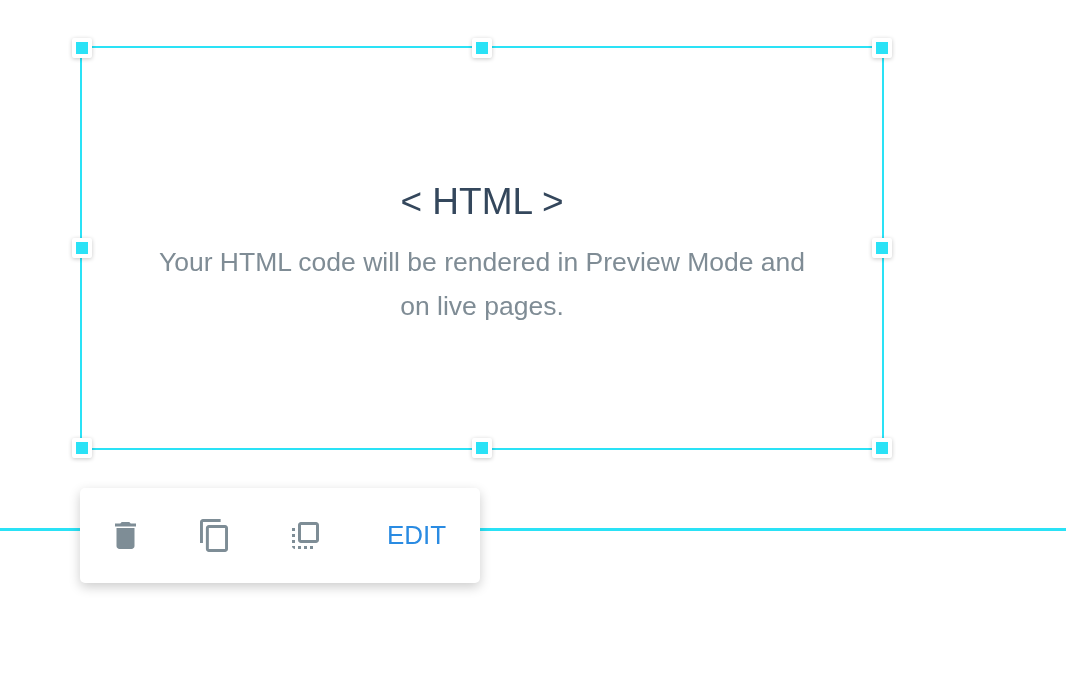 The height and width of the screenshot is (700, 1066). What do you see at coordinates (482, 284) in the screenshot?
I see `block-description: Your HTML code will be rendered in Preview Mode and on live pages.` at bounding box center [482, 284].